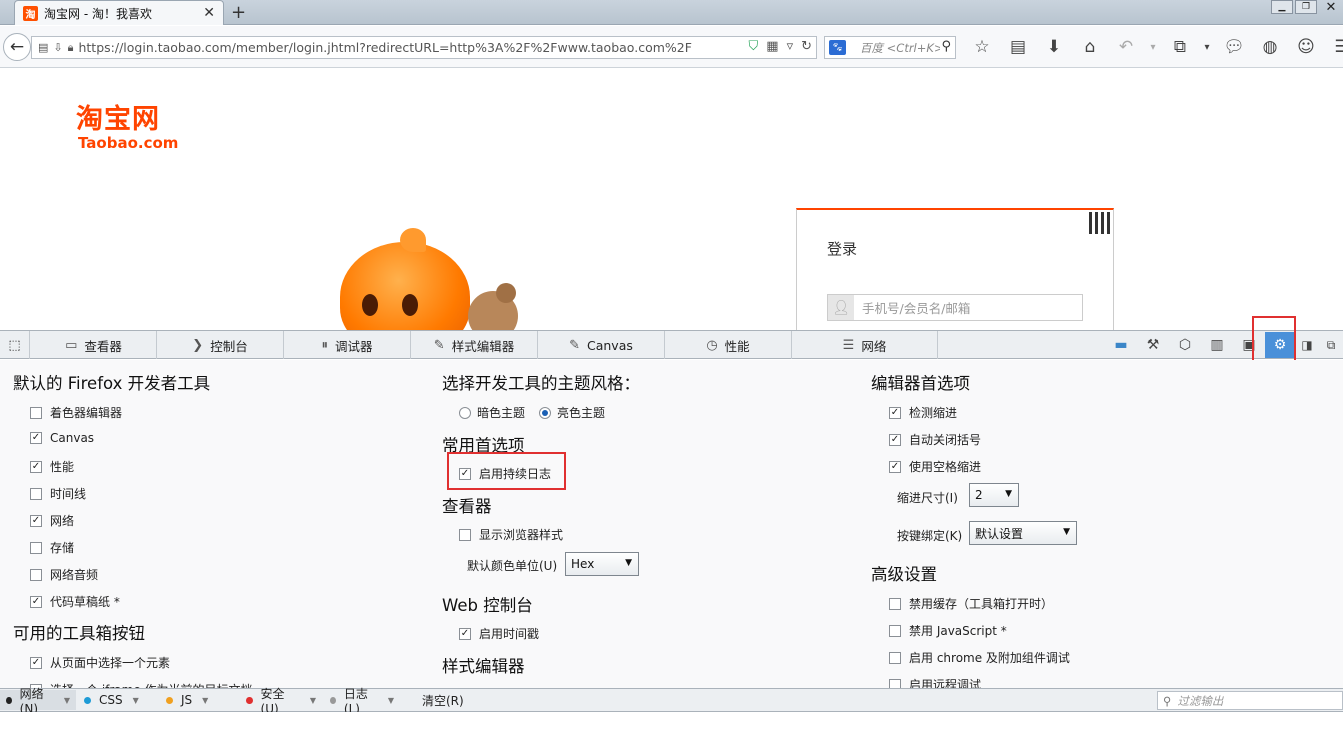 The height and width of the screenshot is (734, 1343). Describe the element at coordinates (199, 700) in the screenshot. I see `console-filter-button: JS ▼` at that location.